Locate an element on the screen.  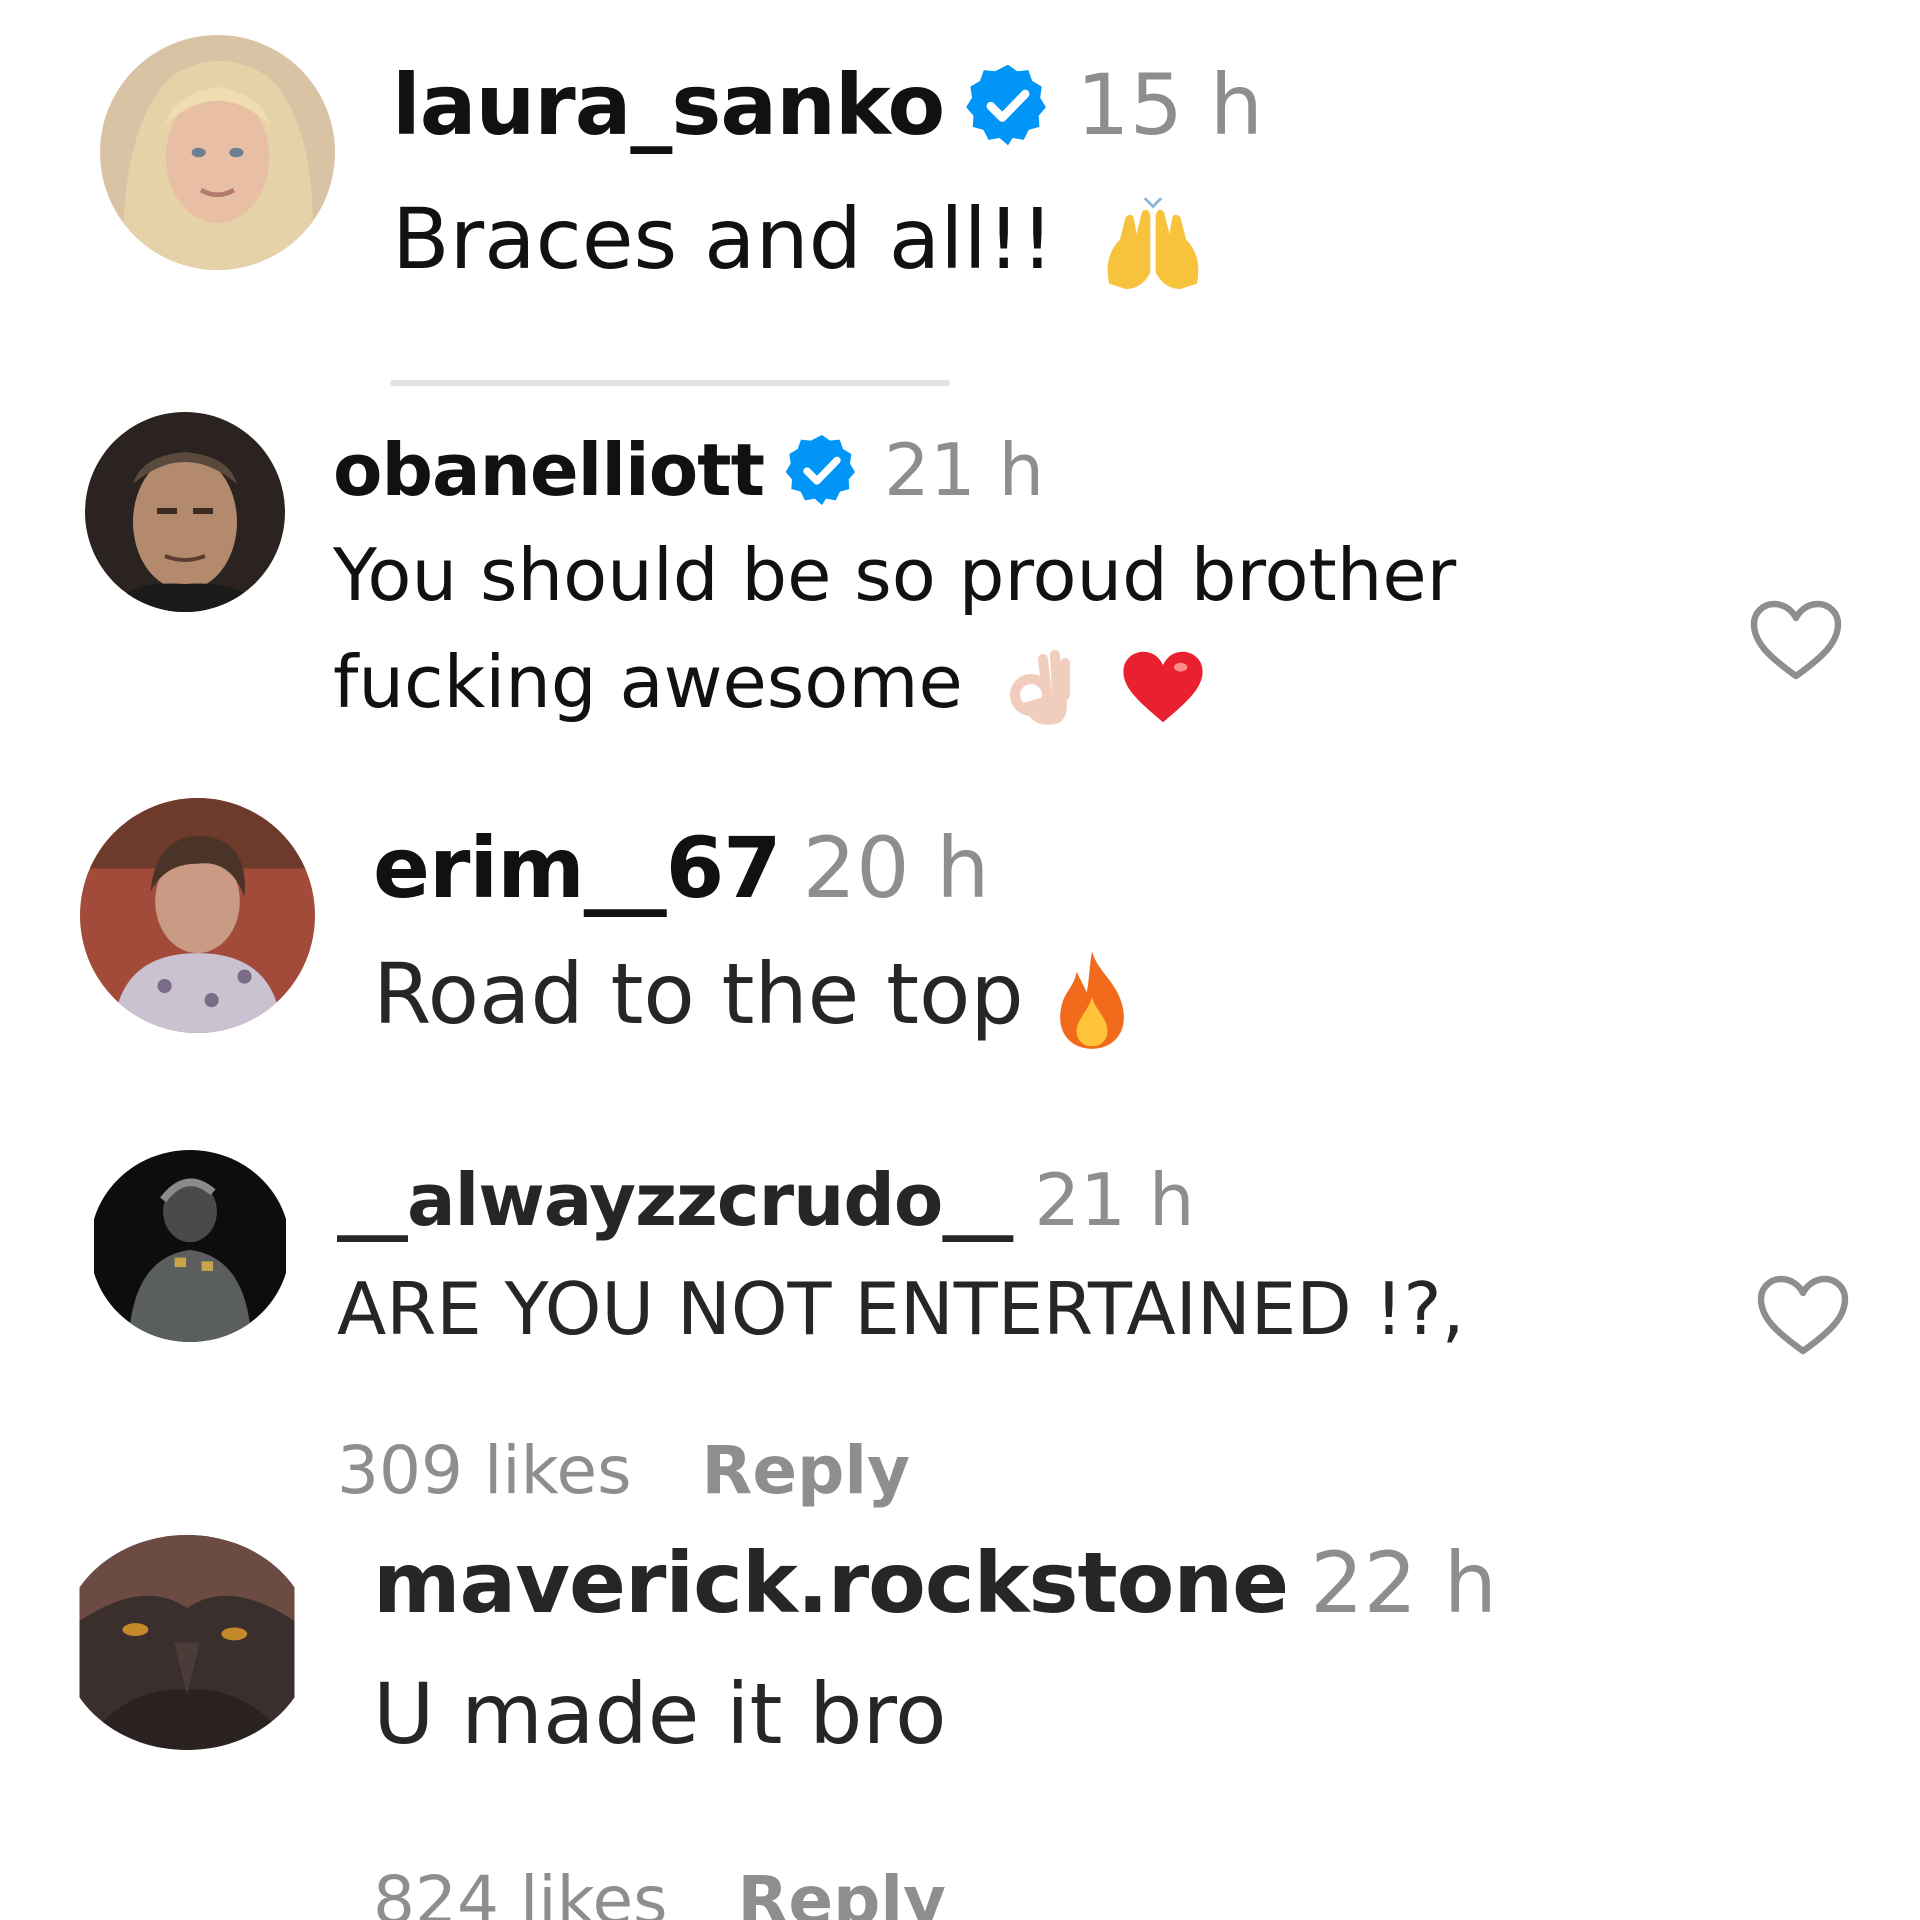
comment-header: erim__67 20 h is located at coordinates (681, 867).